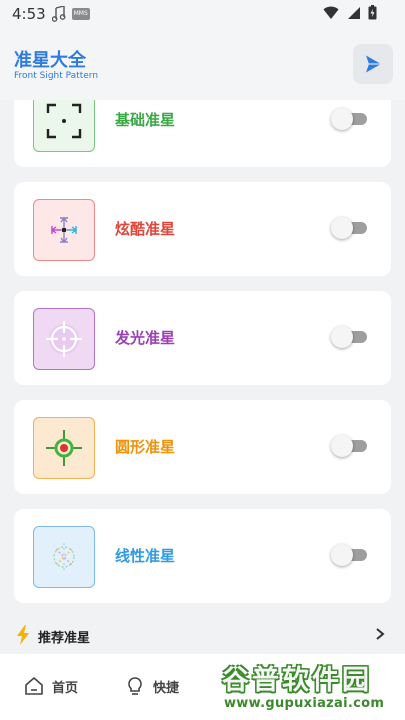 Image resolution: width=405 pixels, height=720 pixels. Describe the element at coordinates (64, 126) in the screenshot. I see `corner-bracket-crosshair-icon` at that location.